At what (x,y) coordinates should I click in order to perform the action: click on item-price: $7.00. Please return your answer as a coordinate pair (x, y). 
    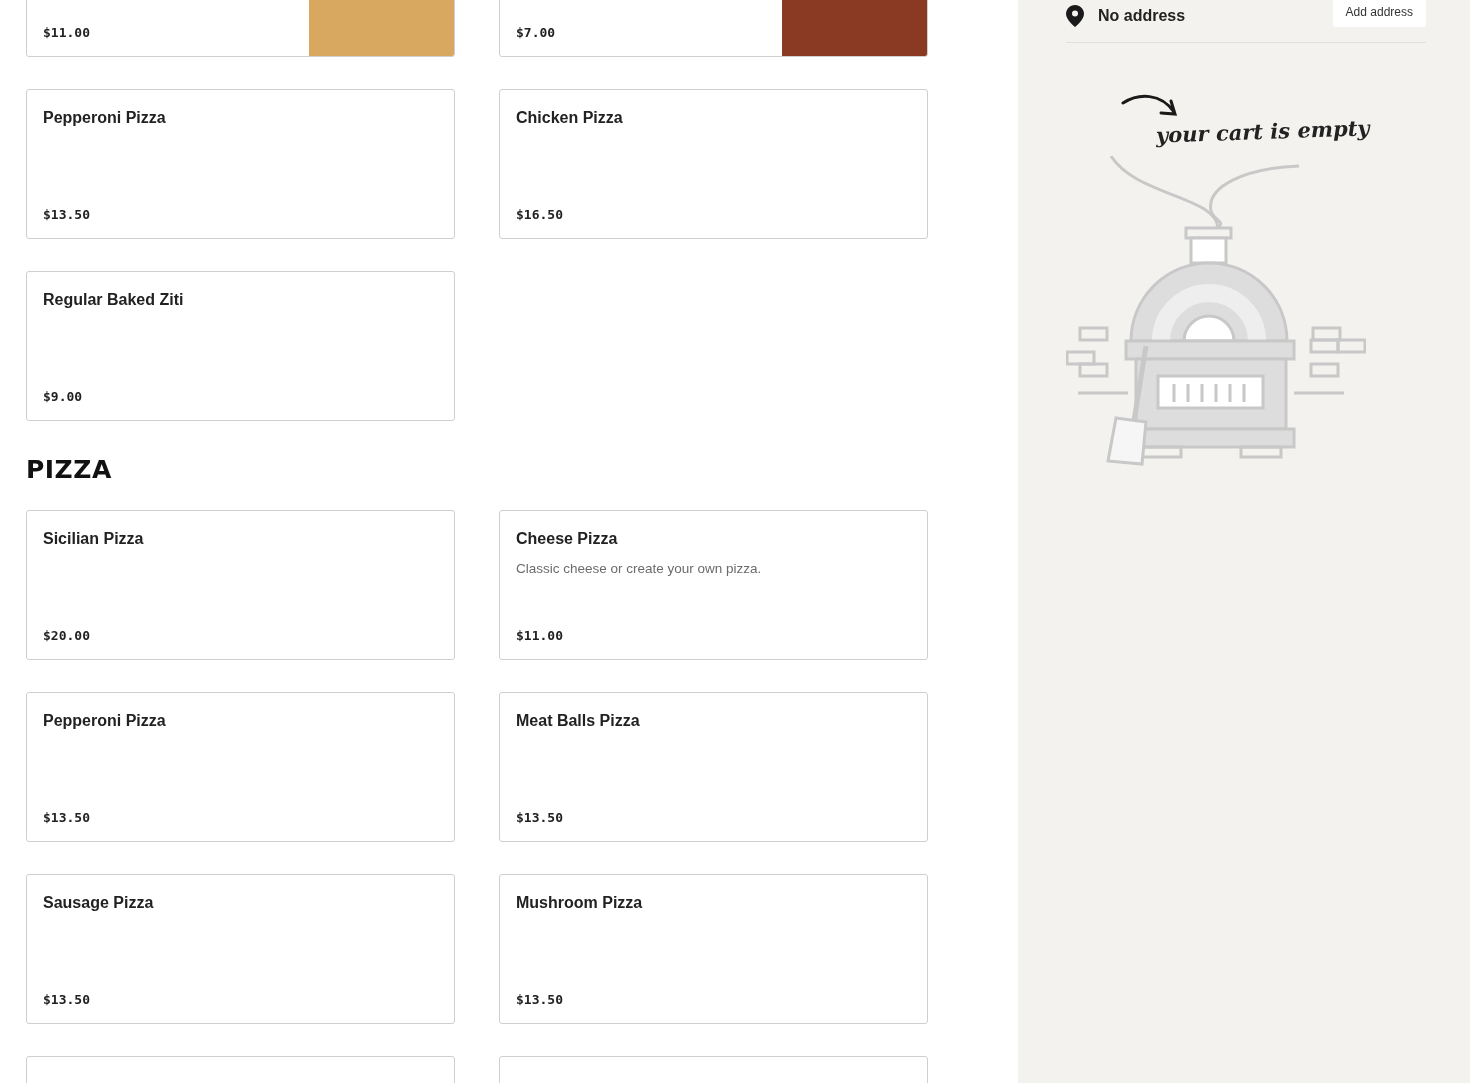
    Looking at the image, I should click on (536, 32).